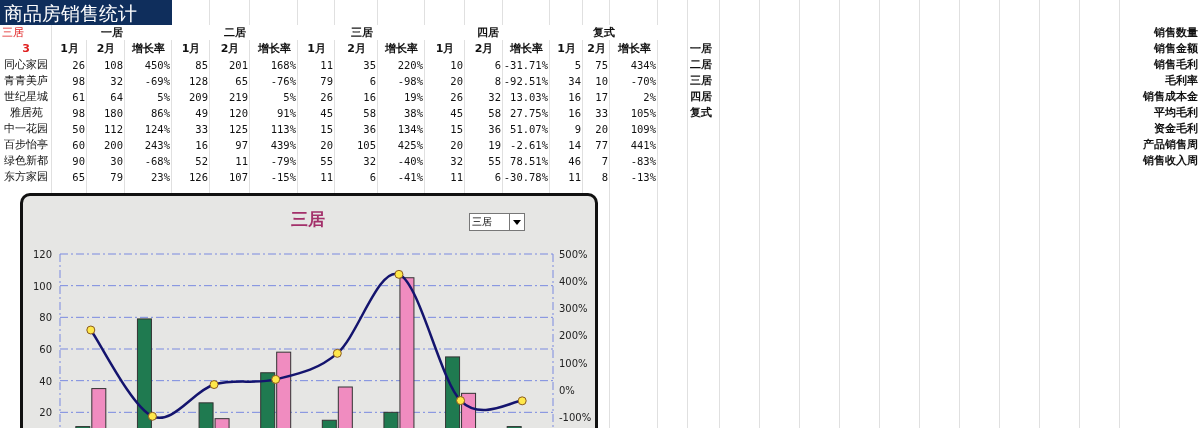 Image resolution: width=1200 pixels, height=428 pixels. I want to click on y-axis-label: 60, so click(45, 349).